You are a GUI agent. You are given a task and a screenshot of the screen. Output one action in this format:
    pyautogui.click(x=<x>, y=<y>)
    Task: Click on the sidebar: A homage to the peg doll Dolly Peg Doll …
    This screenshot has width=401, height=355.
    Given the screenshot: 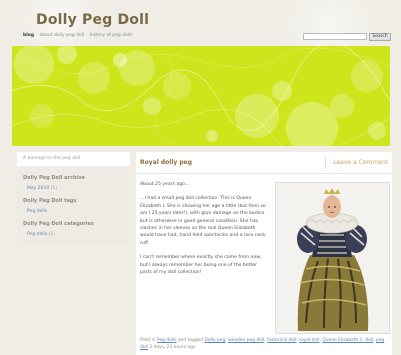 What is the action you would take?
    pyautogui.click(x=73, y=198)
    